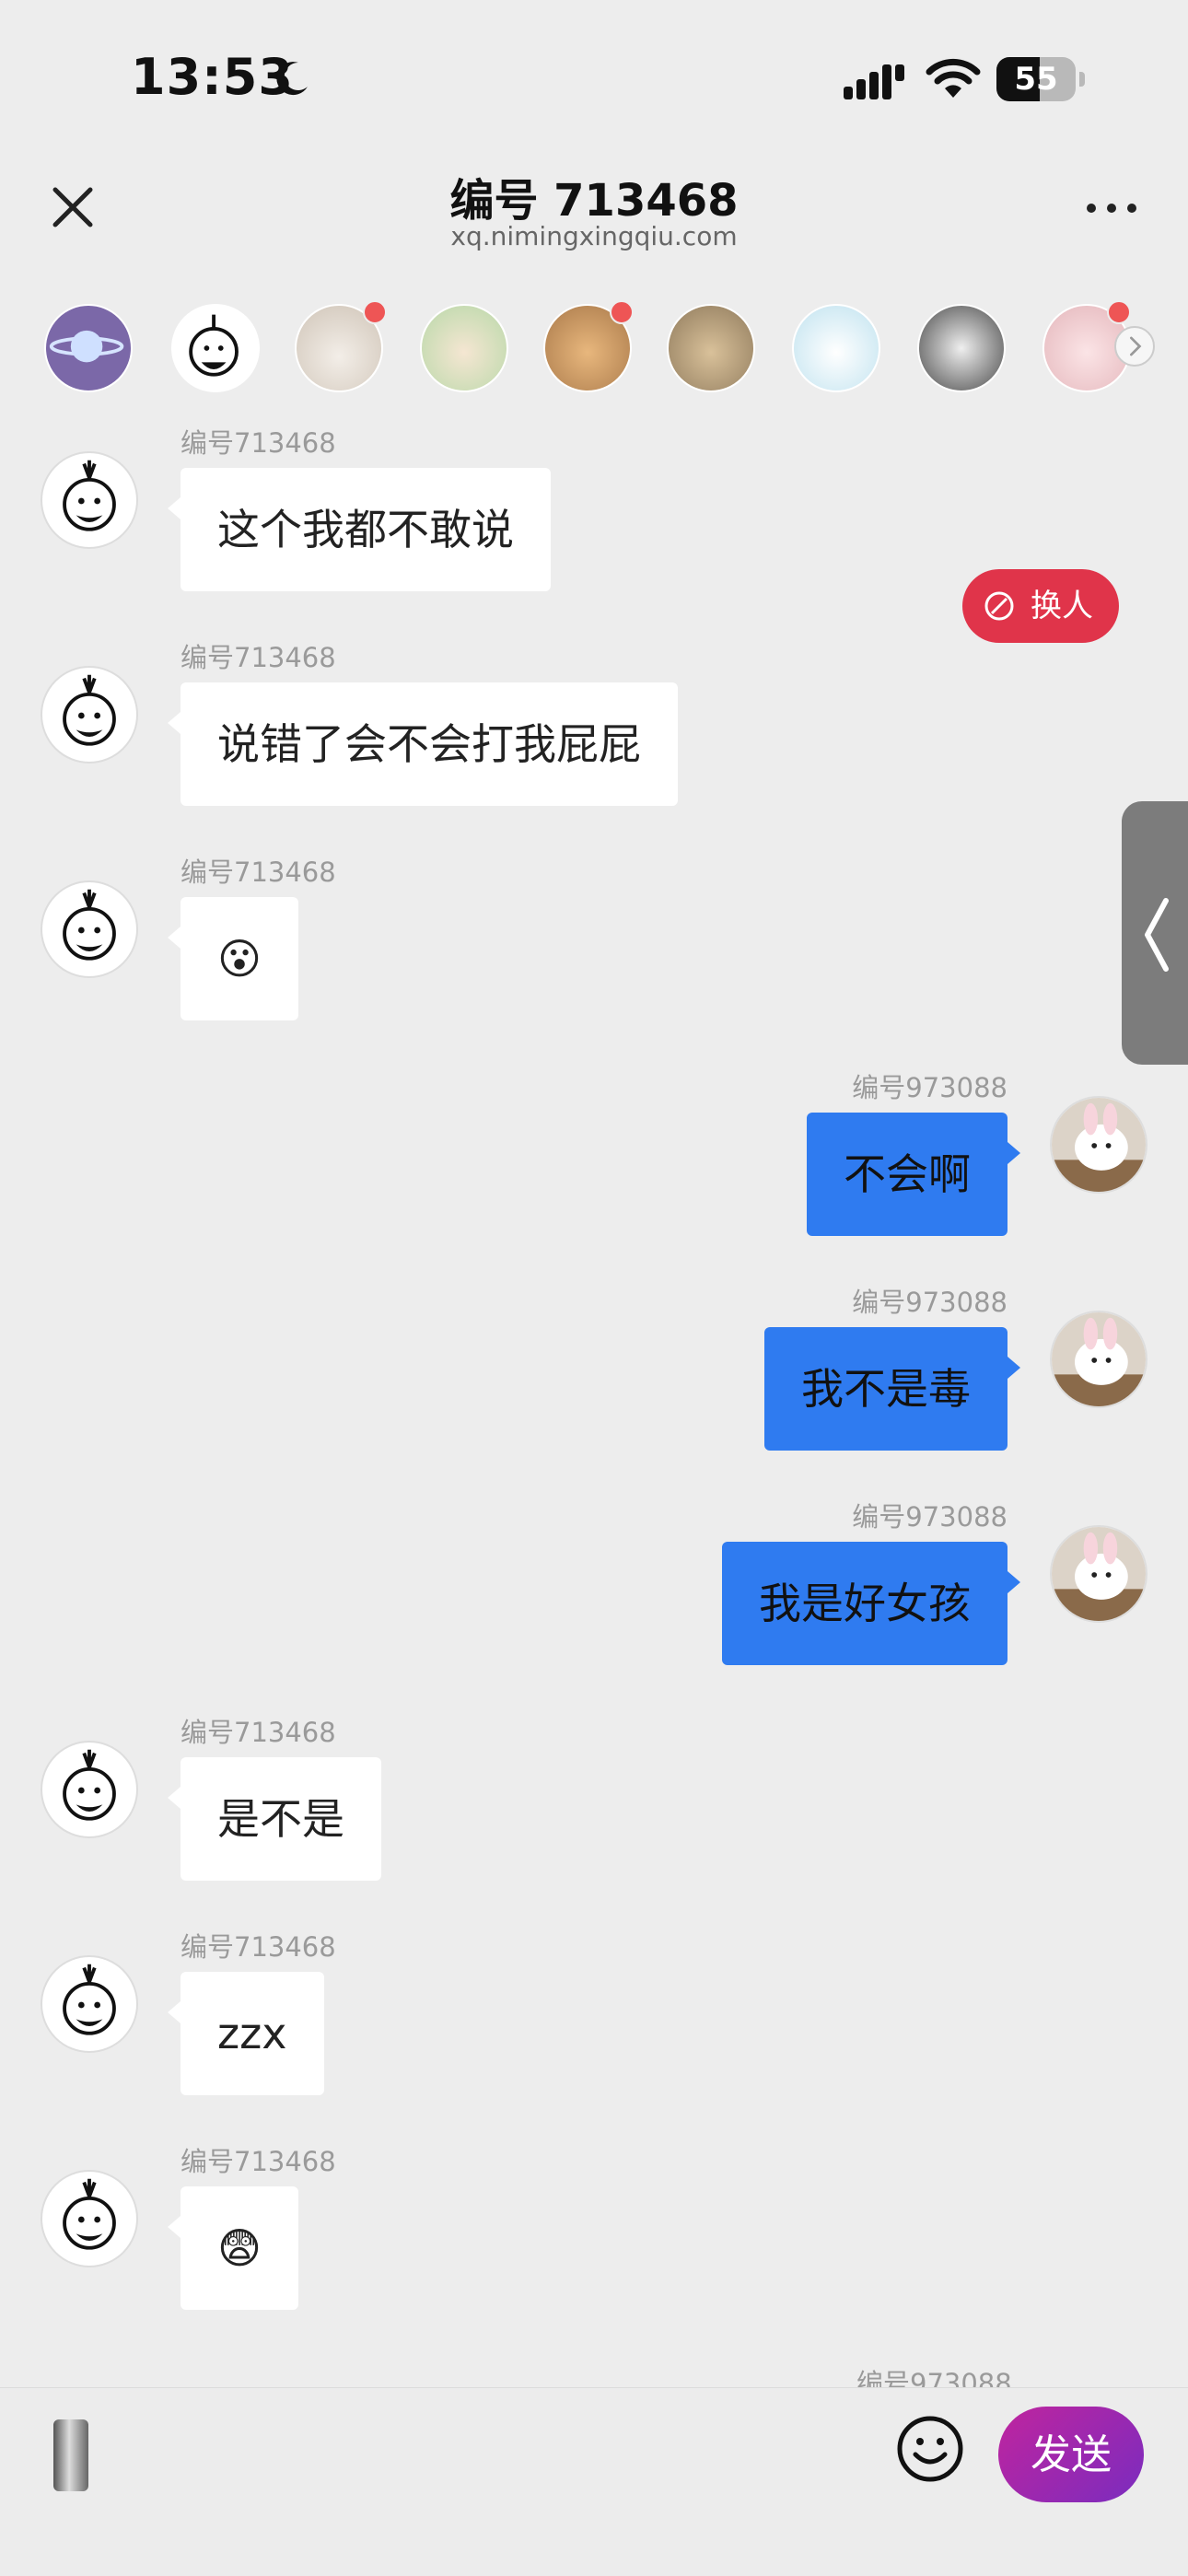 This screenshot has width=1188, height=2576. What do you see at coordinates (711, 348) in the screenshot?
I see `hamster-avatar` at bounding box center [711, 348].